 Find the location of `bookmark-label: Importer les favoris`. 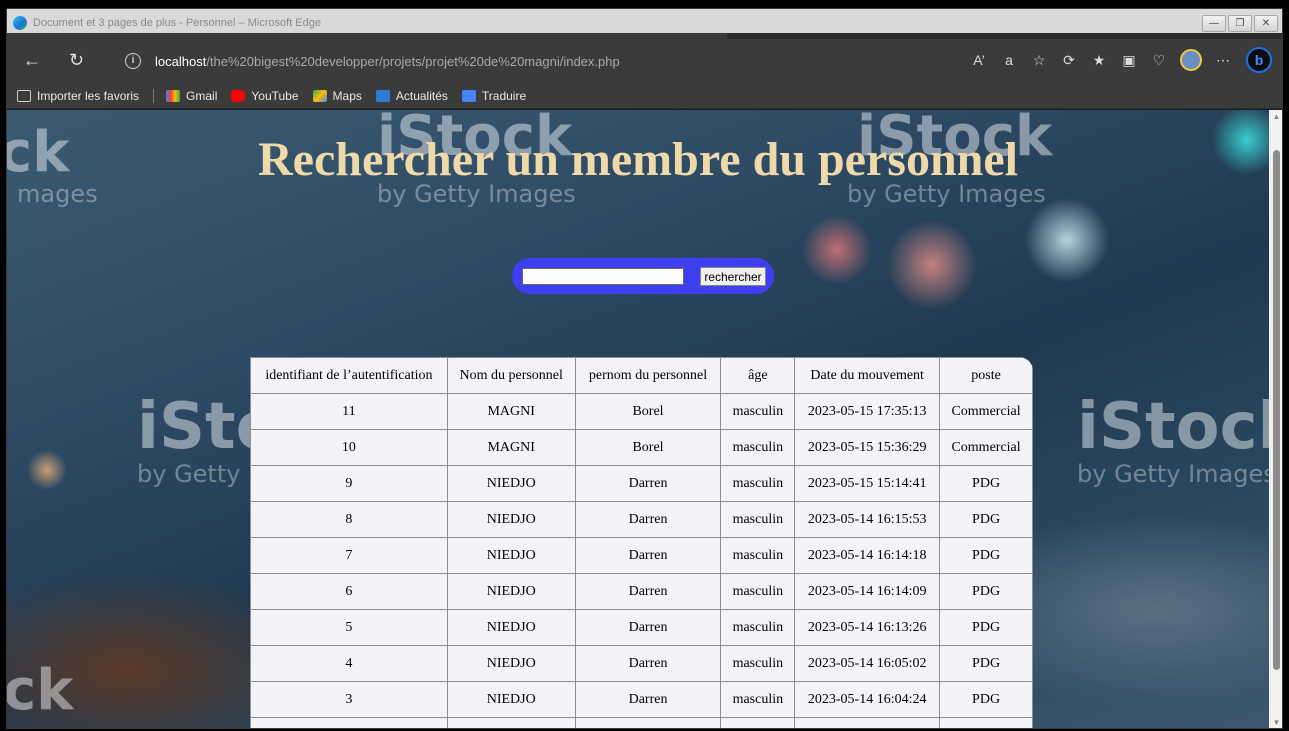

bookmark-label: Importer les favoris is located at coordinates (88, 95).